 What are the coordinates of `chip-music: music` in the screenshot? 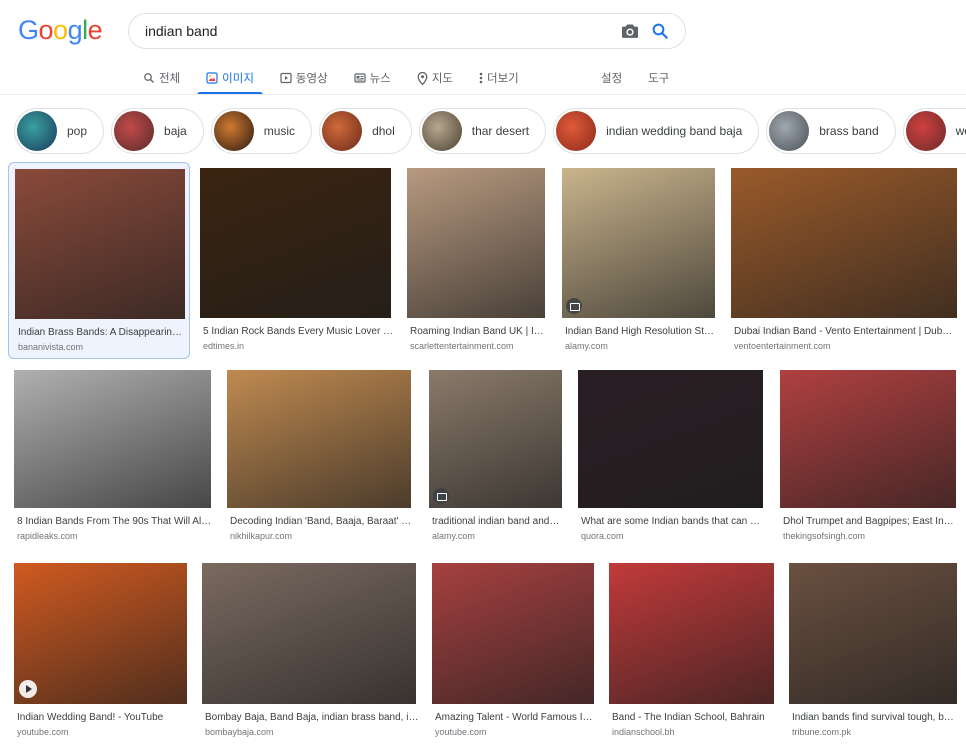 It's located at (261, 131).